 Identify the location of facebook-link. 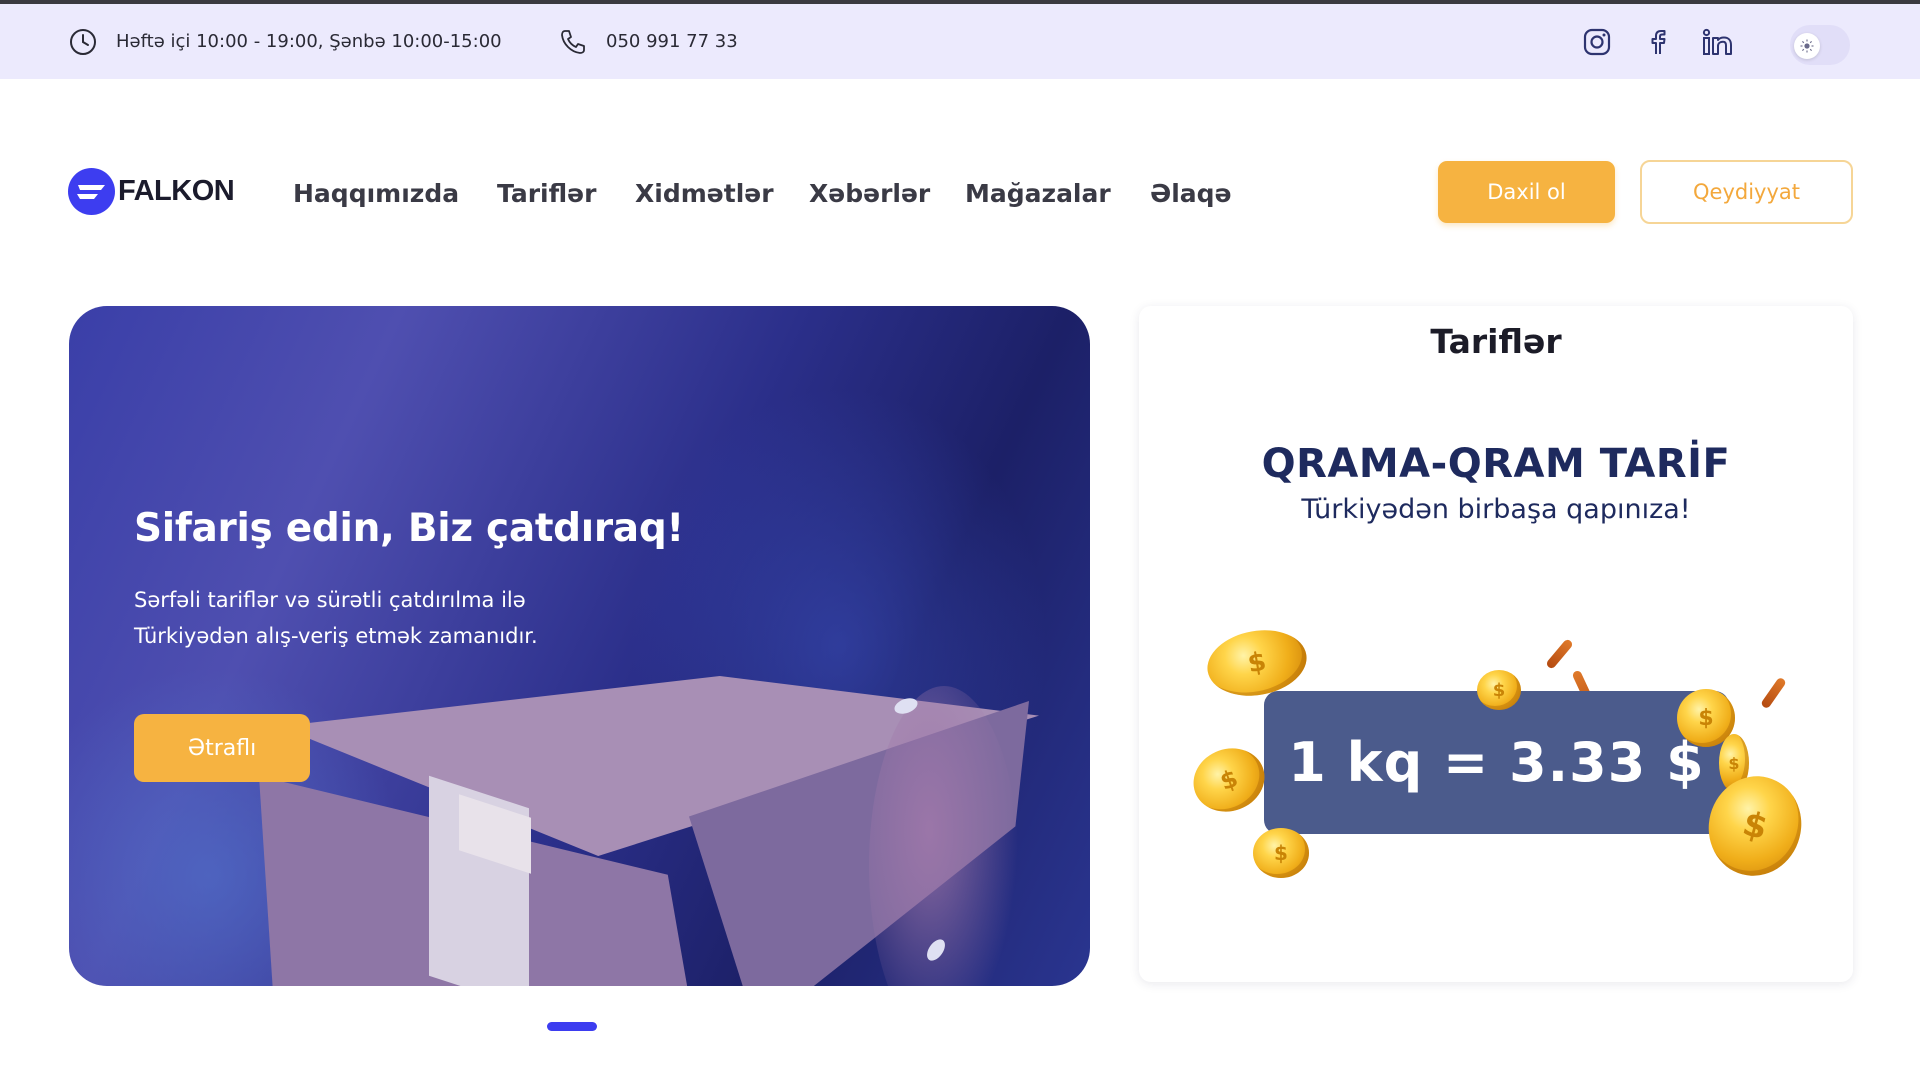
(1658, 42).